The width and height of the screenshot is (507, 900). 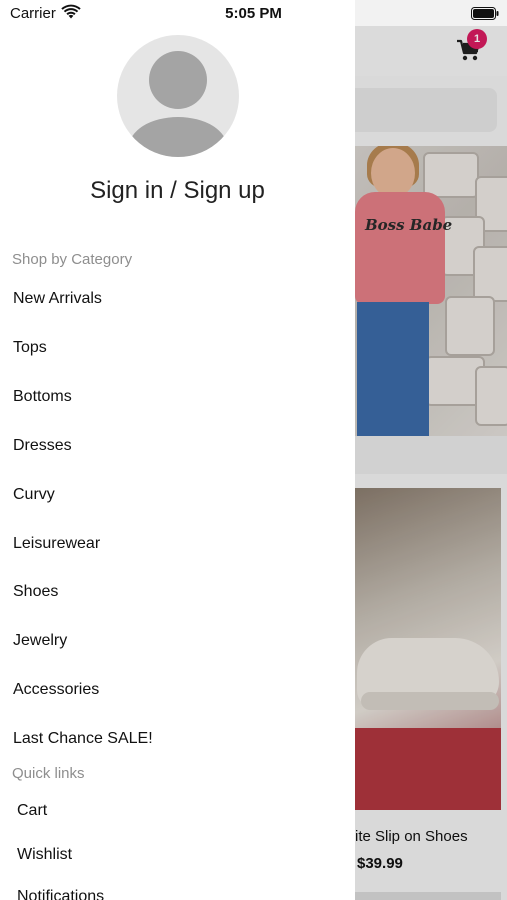 I want to click on status-bar: Carrier 5:05 PM, so click(x=253, y=14).